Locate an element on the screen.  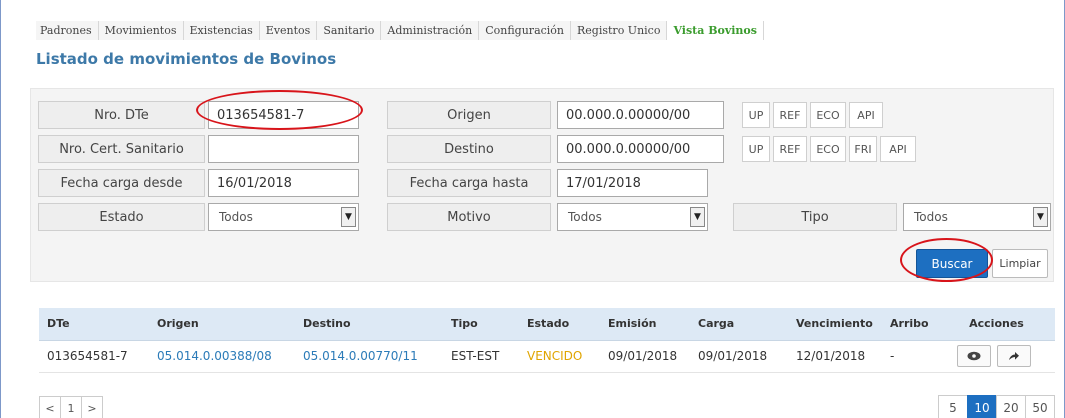
nro-cert-input is located at coordinates (283, 149).